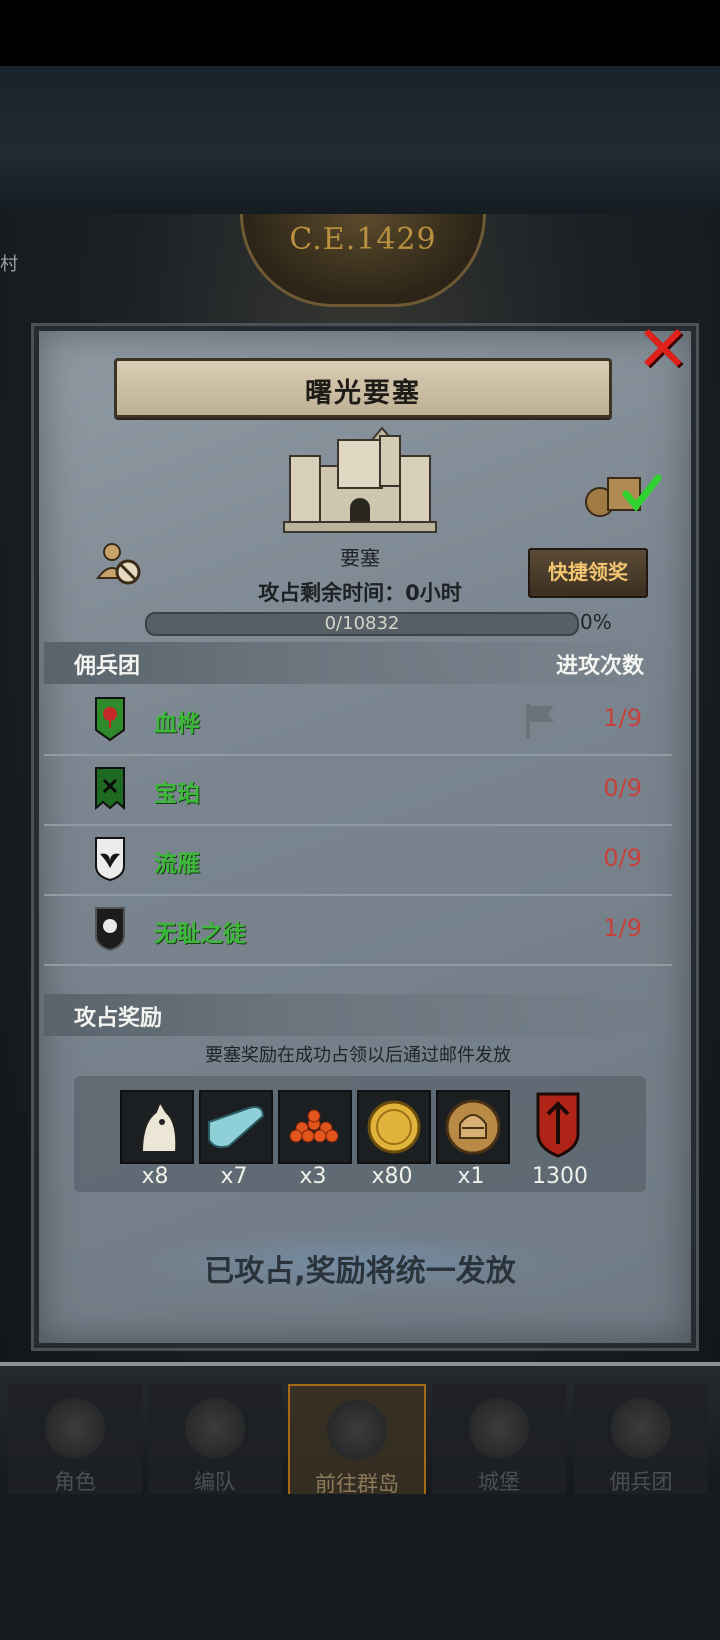 The image size is (720, 1640). What do you see at coordinates (358, 790) in the screenshot?
I see `mercenary-row: 宝珀 0/9` at bounding box center [358, 790].